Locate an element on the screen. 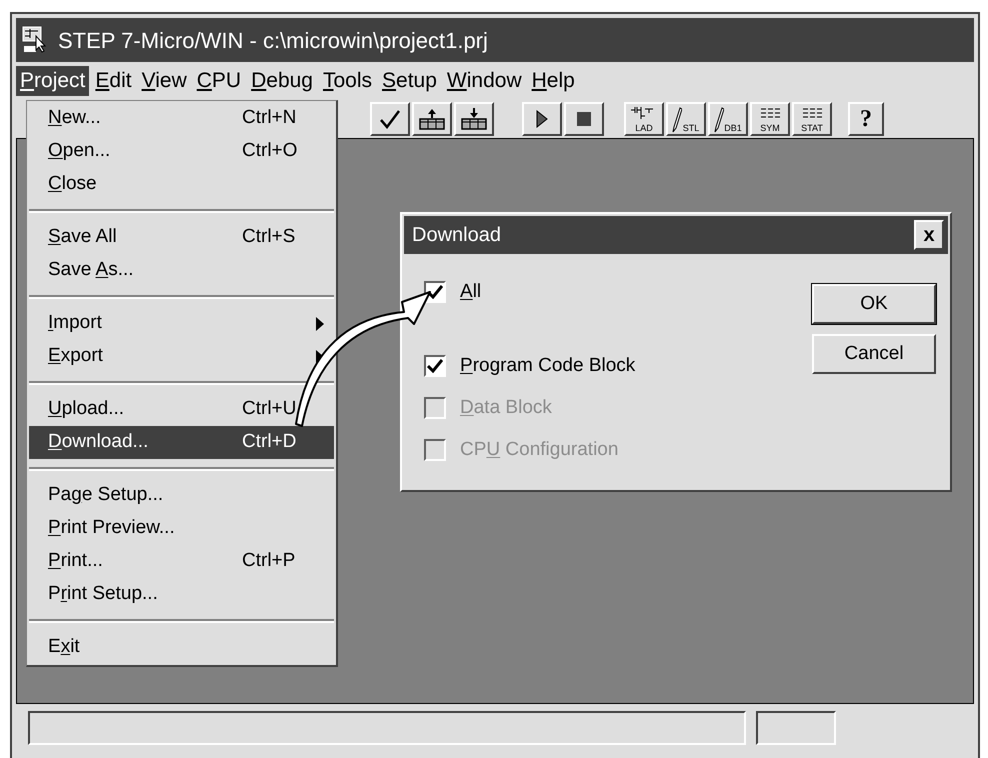 This screenshot has height=758, width=988. dialog-title: Download is located at coordinates (456, 235).